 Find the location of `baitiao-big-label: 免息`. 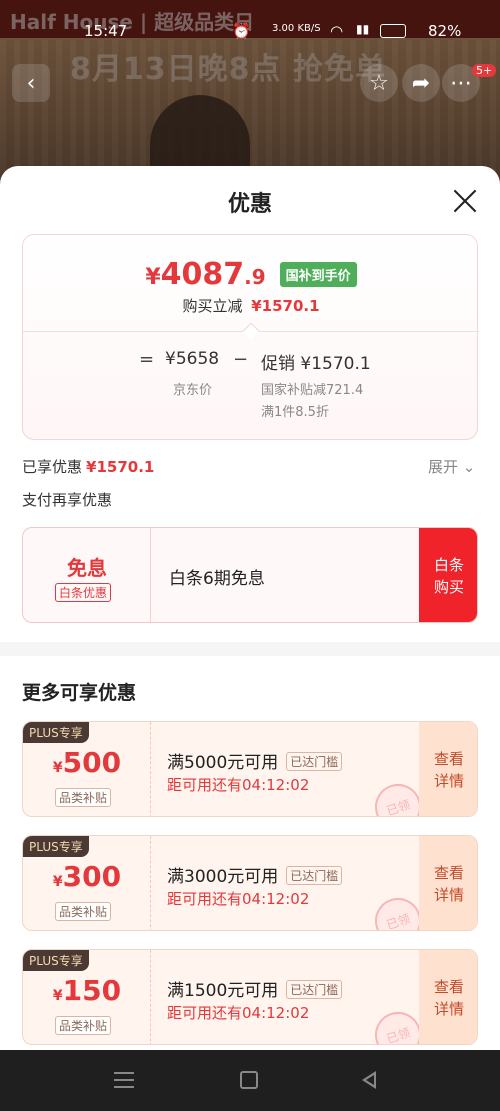

baitiao-big-label: 免息 is located at coordinates (87, 568).